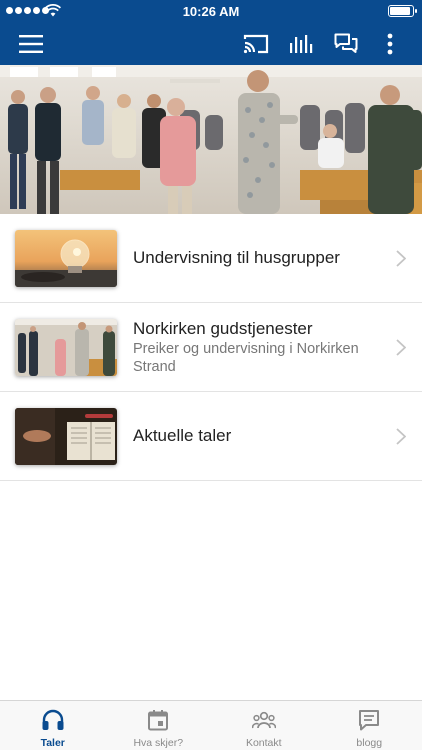  I want to click on list-item-text: Aktuelle taler, so click(257, 436).